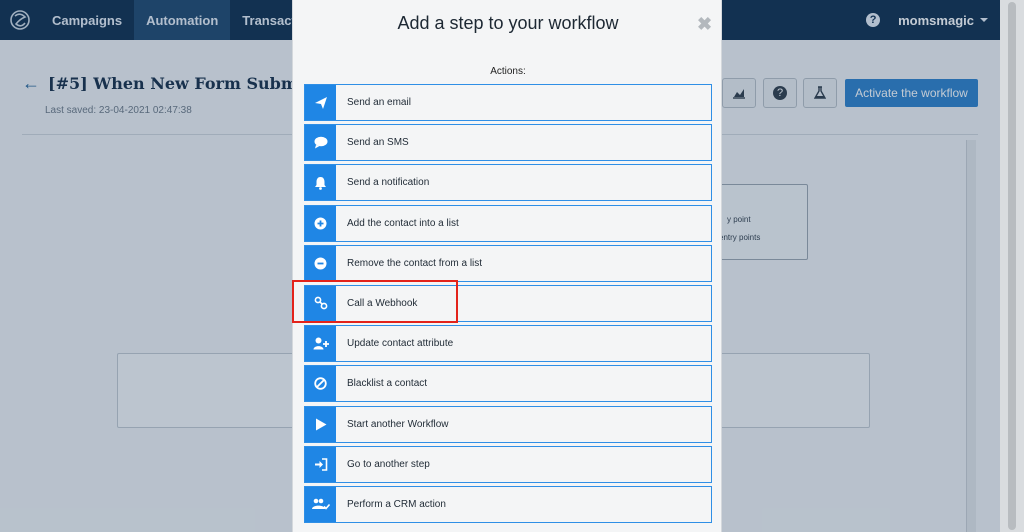 The height and width of the screenshot is (532, 1024). What do you see at coordinates (508, 504) in the screenshot?
I see `action-crm: Perform a CRM action` at bounding box center [508, 504].